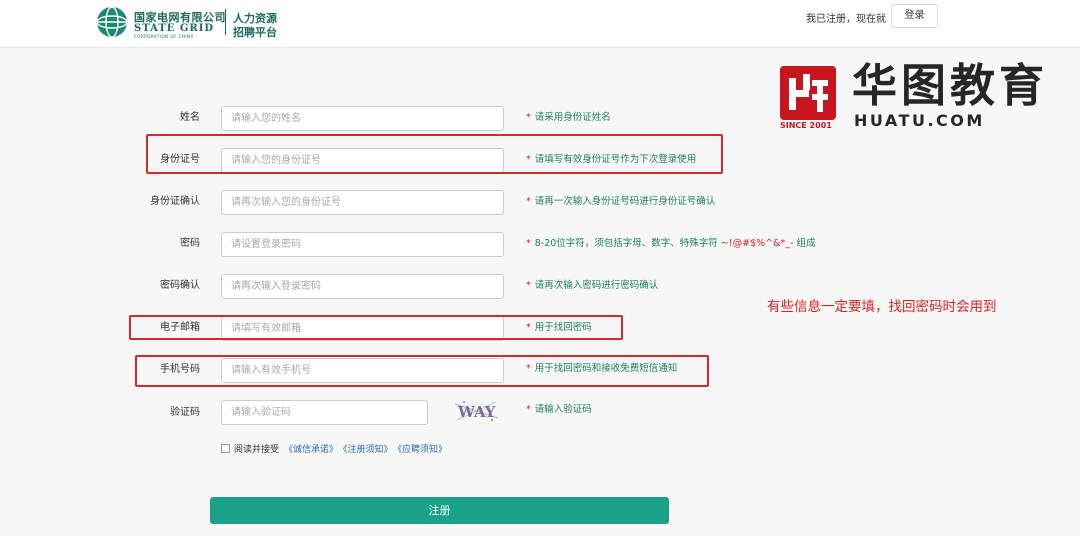 This screenshot has height=536, width=1080. What do you see at coordinates (362, 286) in the screenshot?
I see `password-confirm-input: 请再次输入登录密码` at bounding box center [362, 286].